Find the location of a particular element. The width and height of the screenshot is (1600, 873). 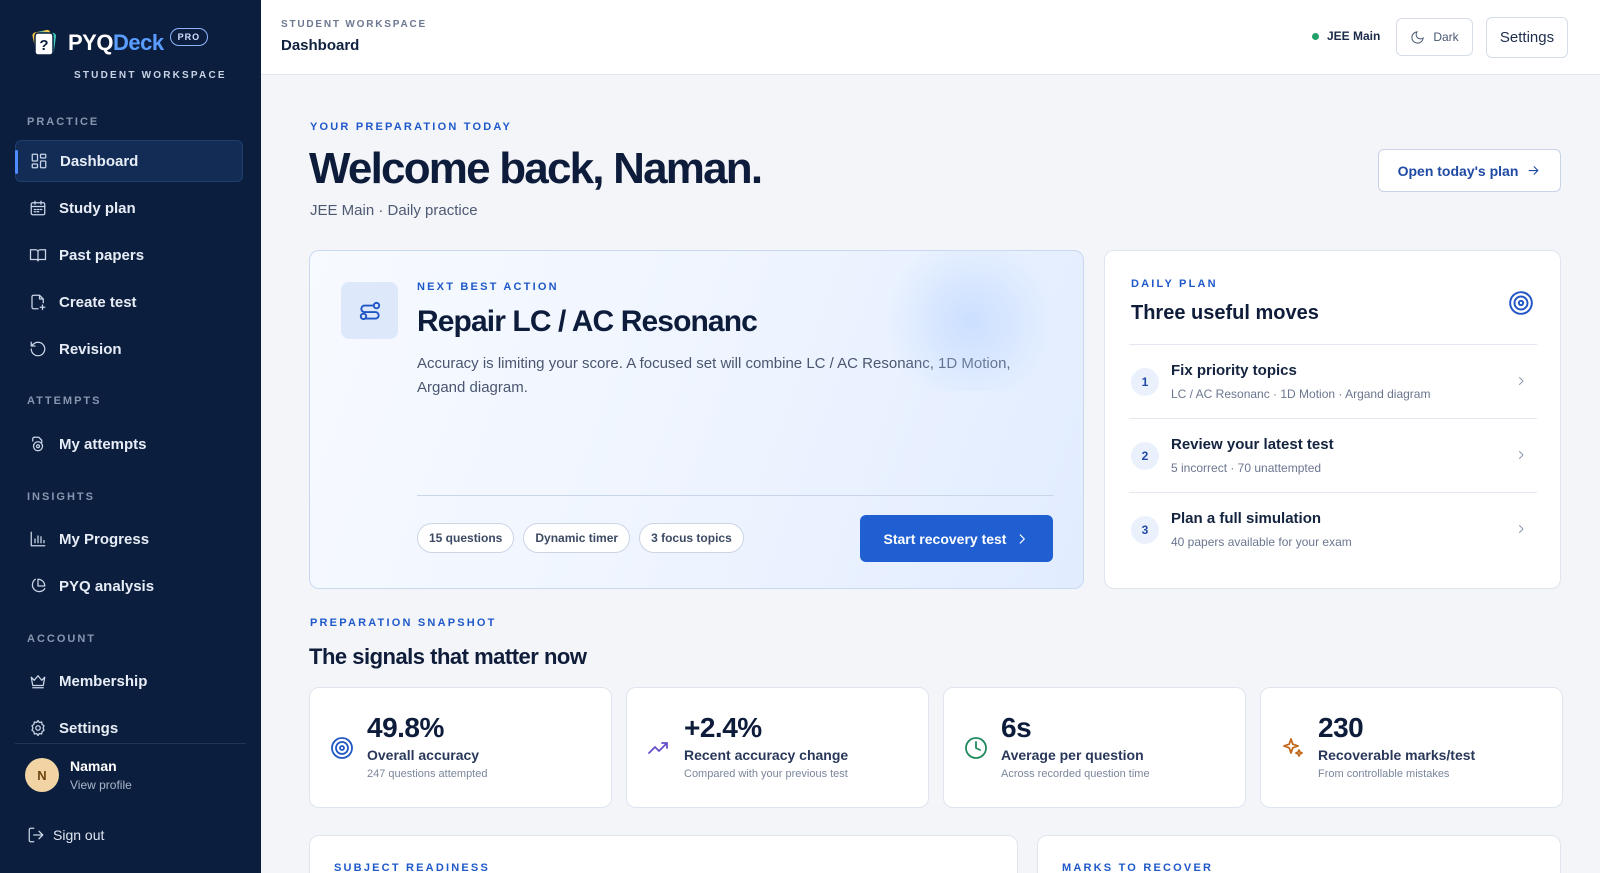

page-title: Dashboard is located at coordinates (320, 45).